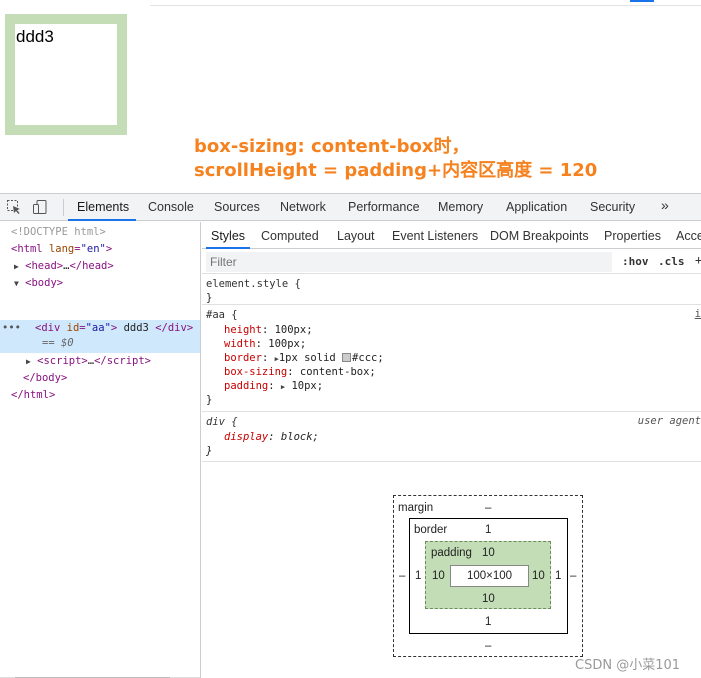 Image resolution: width=701 pixels, height=678 pixels. Describe the element at coordinates (63, 207) in the screenshot. I see `tabbar-separator` at that location.